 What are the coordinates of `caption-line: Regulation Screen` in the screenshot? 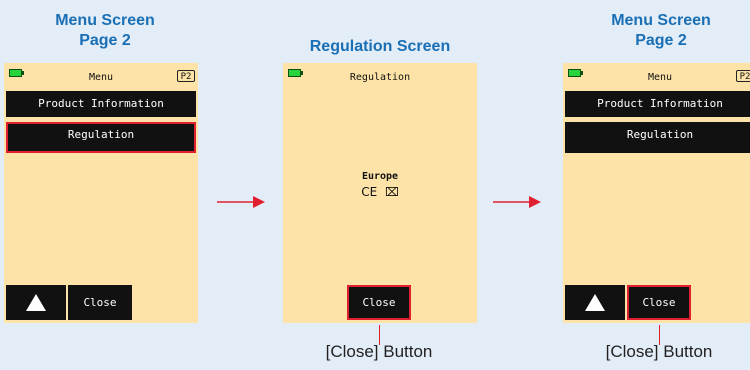 It's located at (380, 46).